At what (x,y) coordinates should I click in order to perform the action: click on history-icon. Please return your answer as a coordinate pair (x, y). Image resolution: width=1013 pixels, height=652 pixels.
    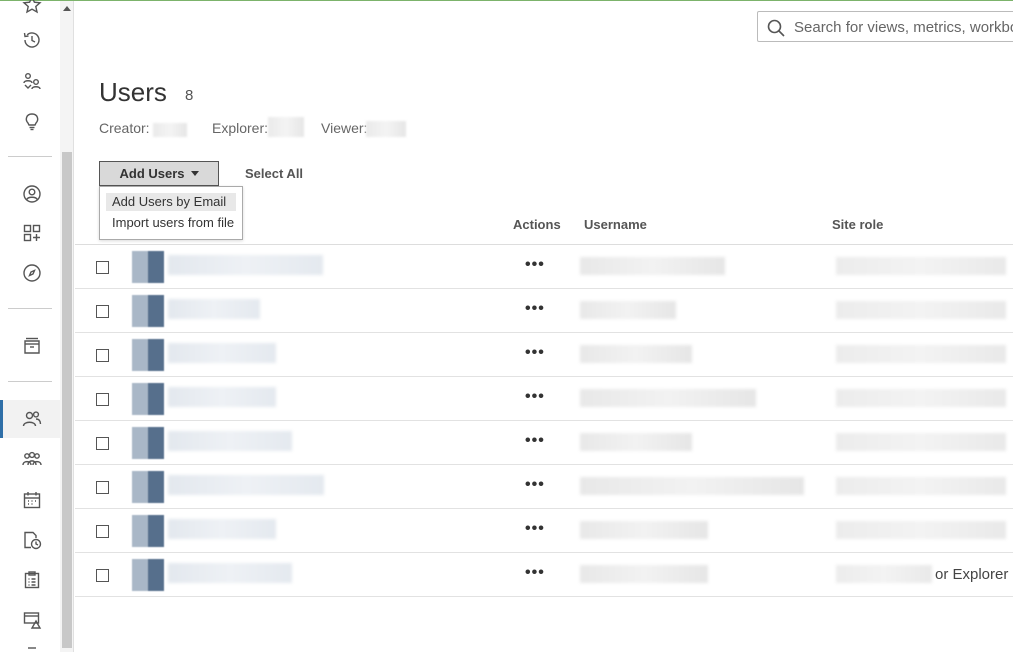
    Looking at the image, I should click on (32, 40).